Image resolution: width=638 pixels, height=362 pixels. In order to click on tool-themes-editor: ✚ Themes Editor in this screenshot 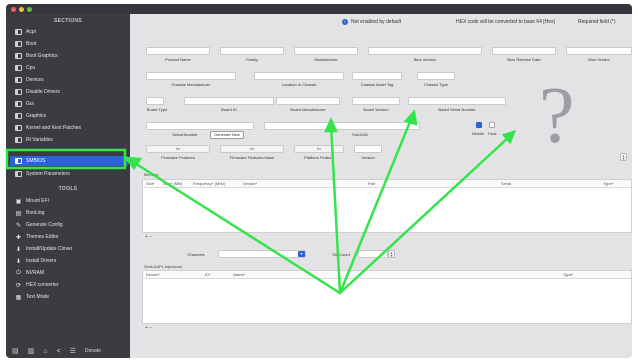, I will do `click(69, 237)`.